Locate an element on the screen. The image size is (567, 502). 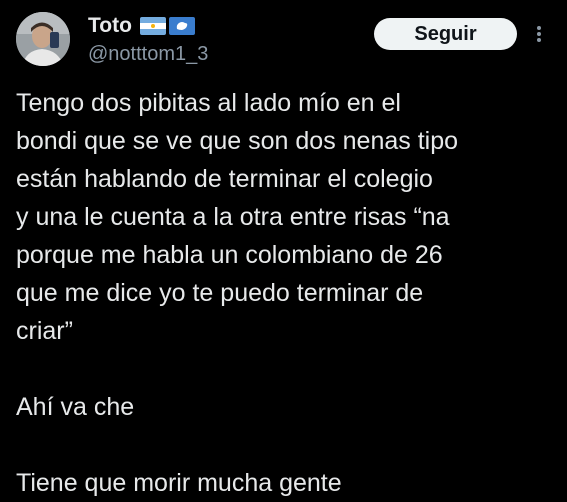
argentina-flag-icon is located at coordinates (152, 26).